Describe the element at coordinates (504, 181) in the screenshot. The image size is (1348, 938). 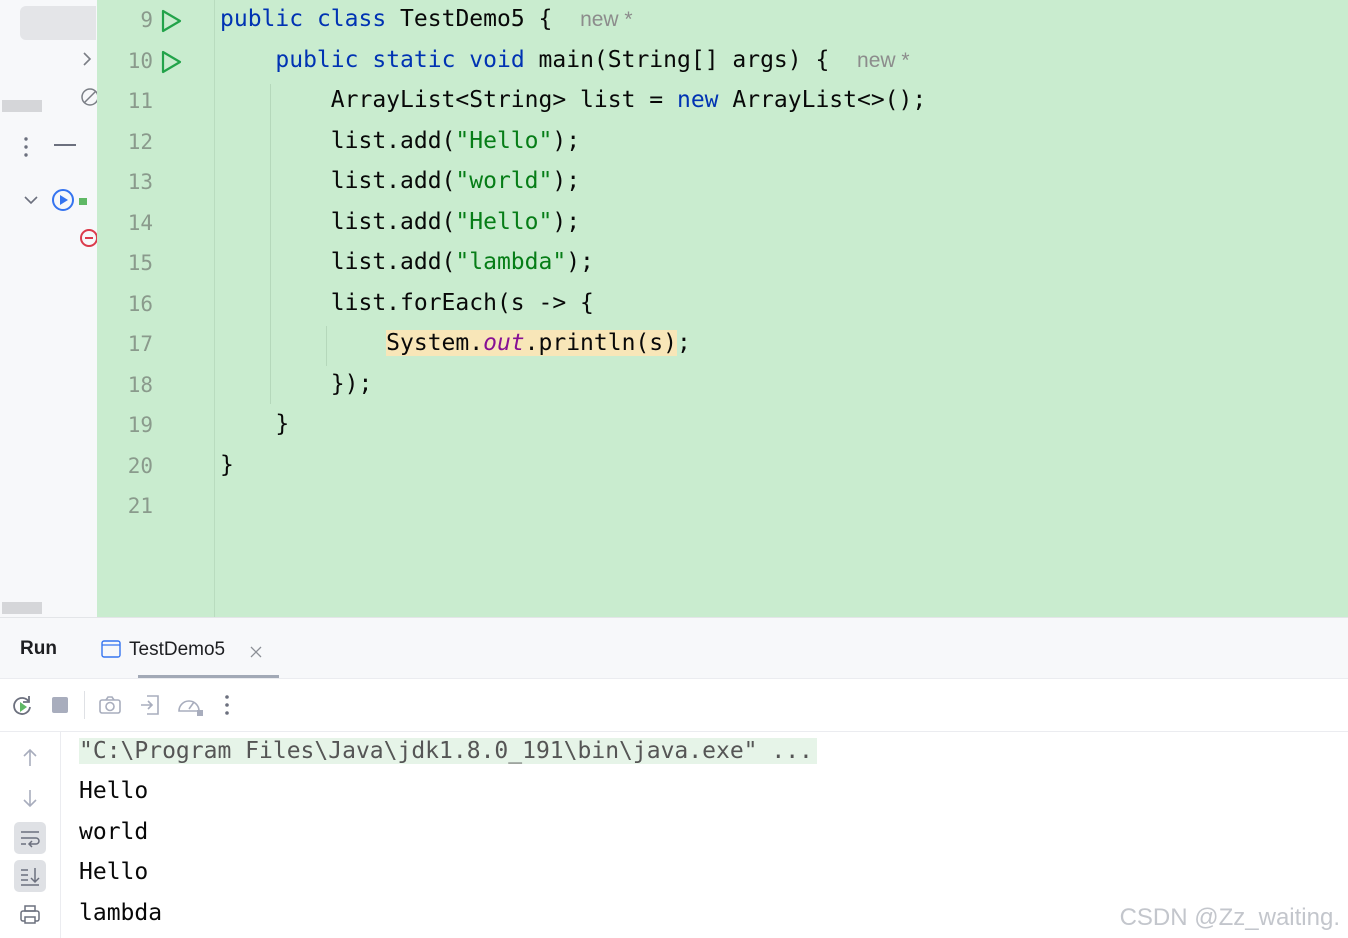
I see `code-token: "world"` at that location.